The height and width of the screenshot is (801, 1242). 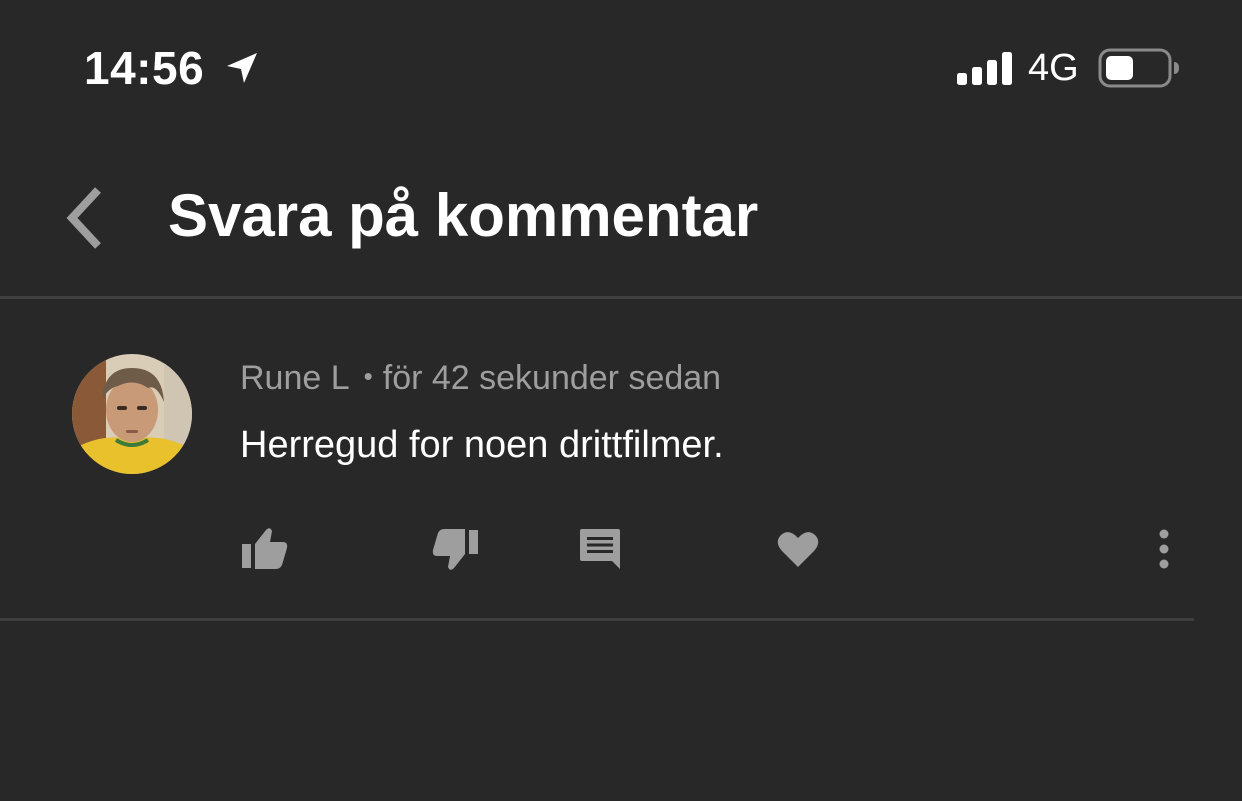 I want to click on back-button, so click(x=86, y=218).